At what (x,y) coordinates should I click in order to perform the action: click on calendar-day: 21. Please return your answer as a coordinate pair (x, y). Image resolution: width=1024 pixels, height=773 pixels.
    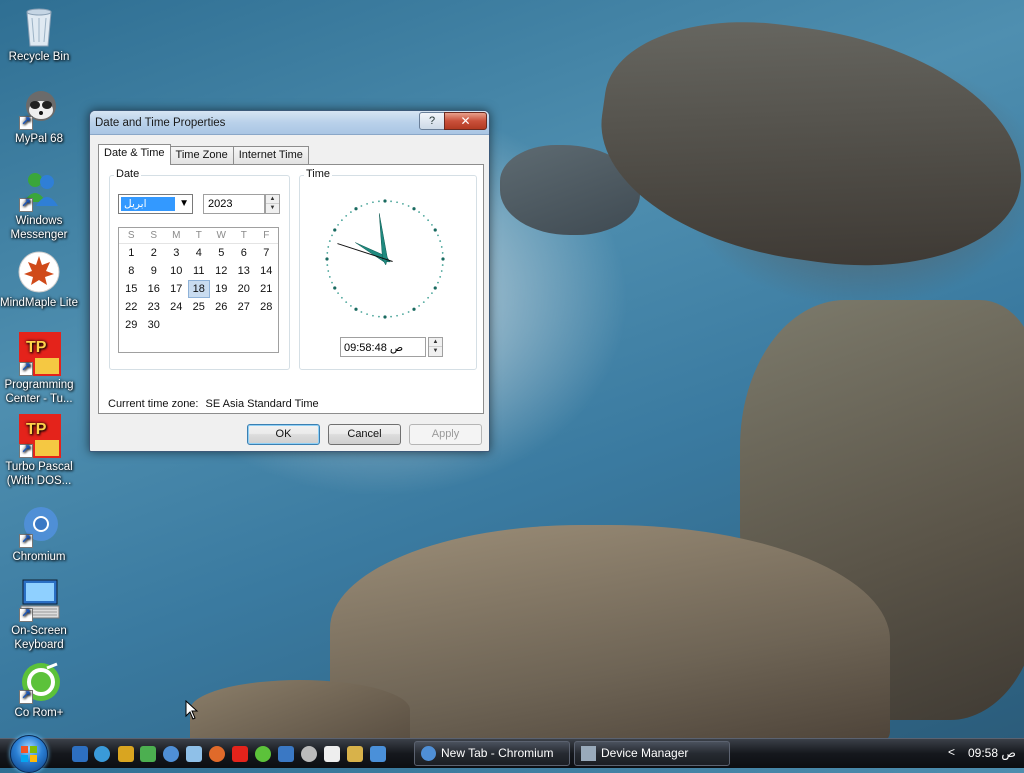
    Looking at the image, I should click on (266, 289).